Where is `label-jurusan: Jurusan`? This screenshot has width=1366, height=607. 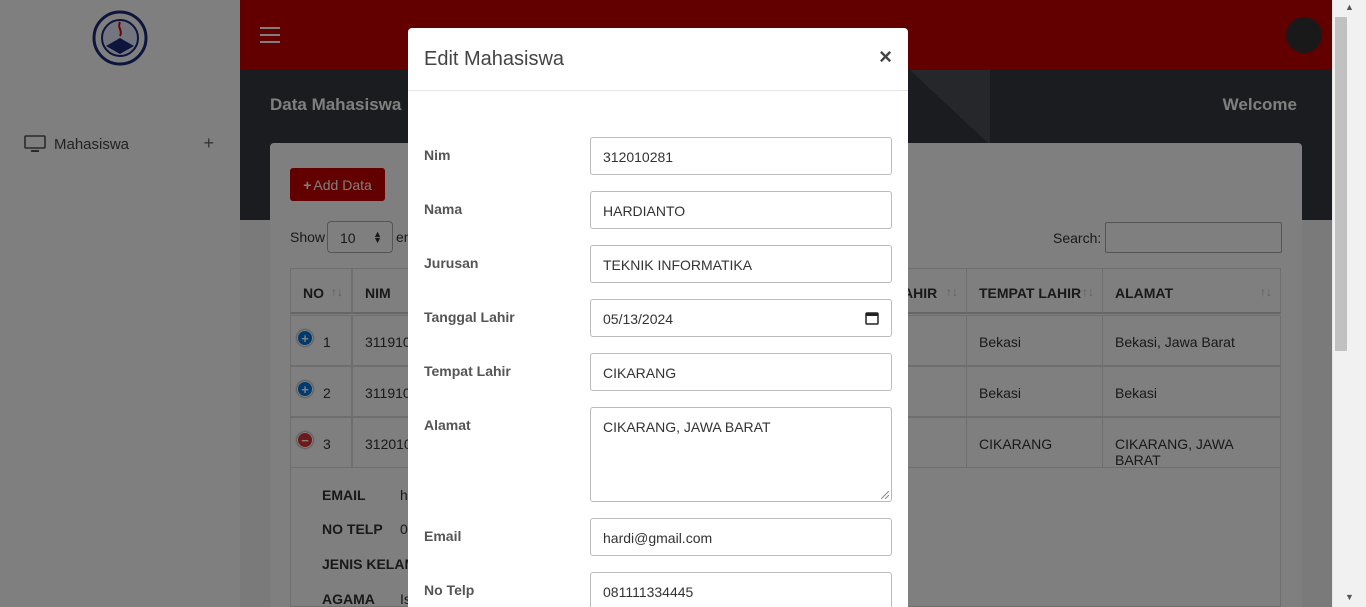
label-jurusan: Jurusan is located at coordinates (451, 263).